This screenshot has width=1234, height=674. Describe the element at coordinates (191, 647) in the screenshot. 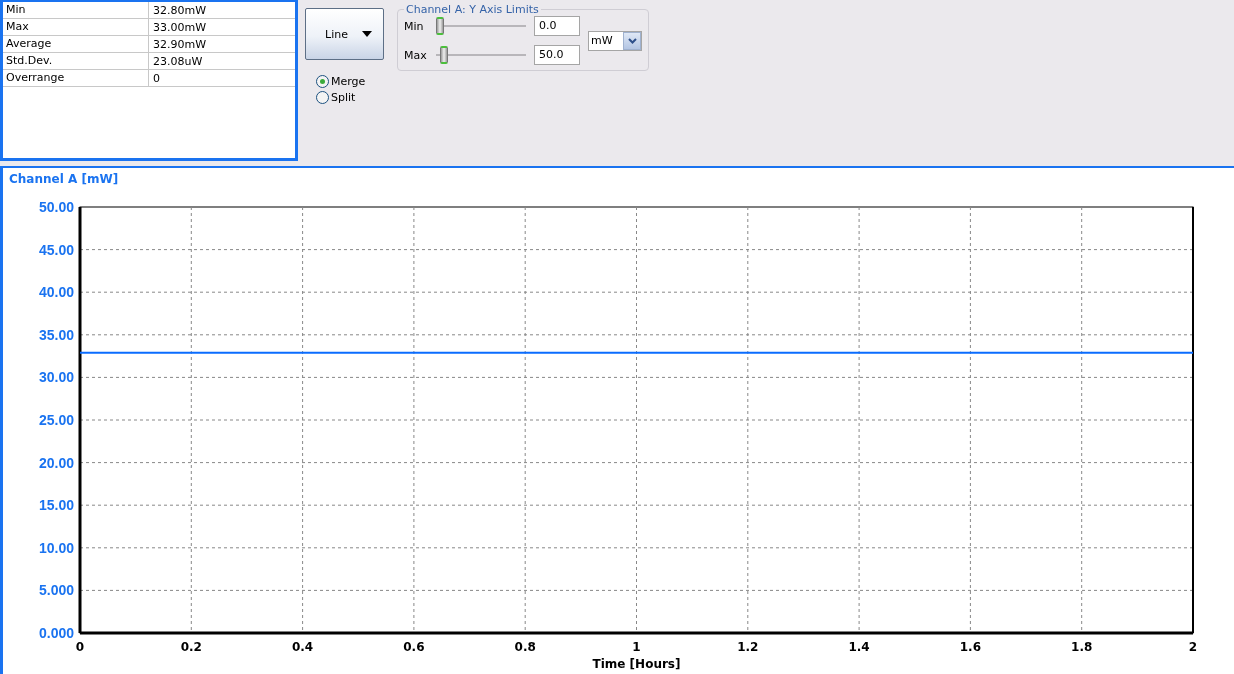

I see `x-tick-label: 0.2` at that location.